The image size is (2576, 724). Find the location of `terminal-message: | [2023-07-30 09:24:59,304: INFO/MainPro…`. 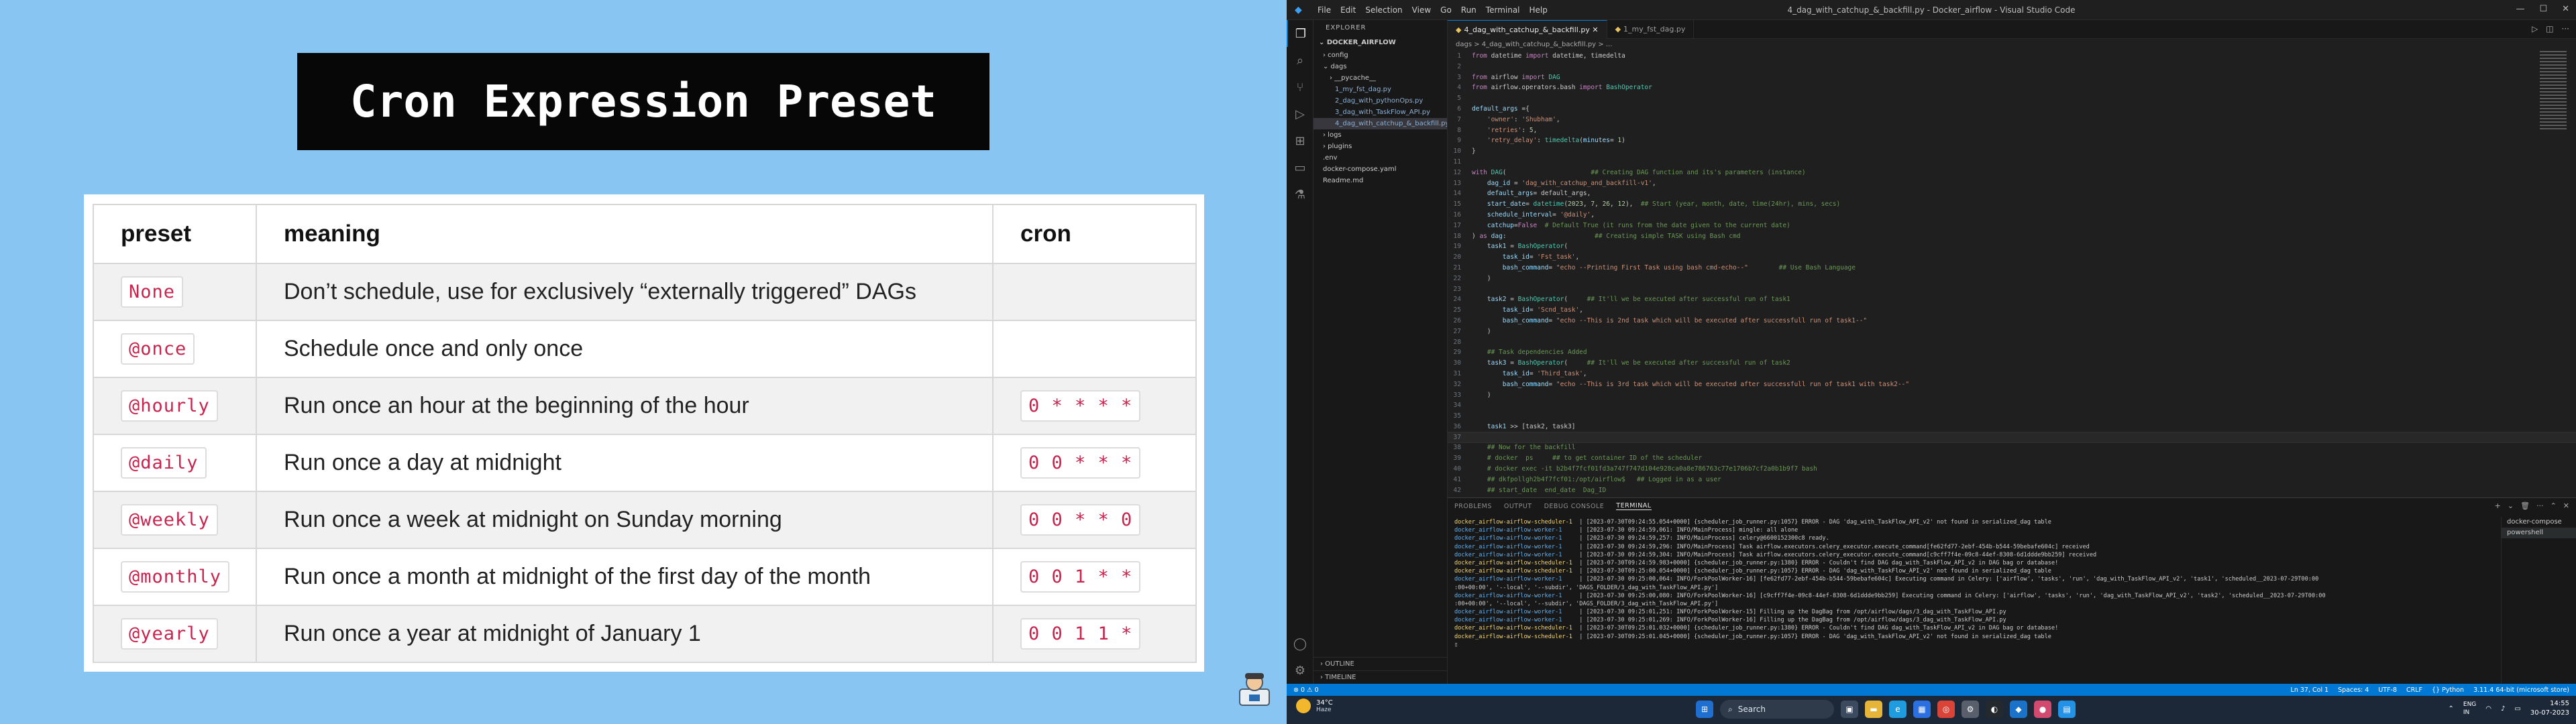

terminal-message: | [2023-07-30 09:24:59,304: INFO/MainPro… is located at coordinates (1829, 554).